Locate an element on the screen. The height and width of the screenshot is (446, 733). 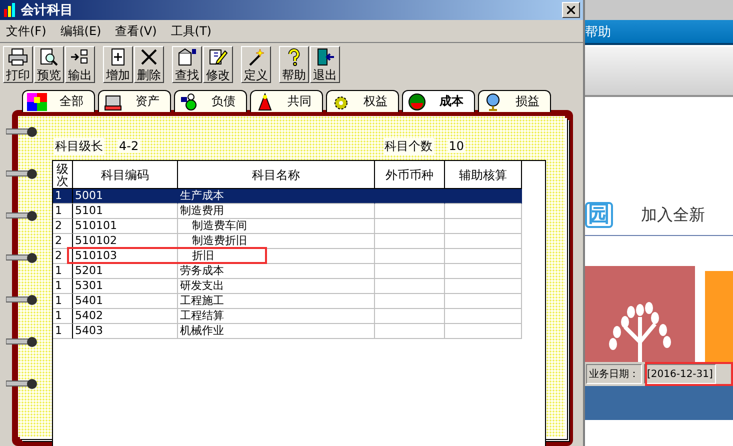
table-cell: 5301 is located at coordinates (125, 286).